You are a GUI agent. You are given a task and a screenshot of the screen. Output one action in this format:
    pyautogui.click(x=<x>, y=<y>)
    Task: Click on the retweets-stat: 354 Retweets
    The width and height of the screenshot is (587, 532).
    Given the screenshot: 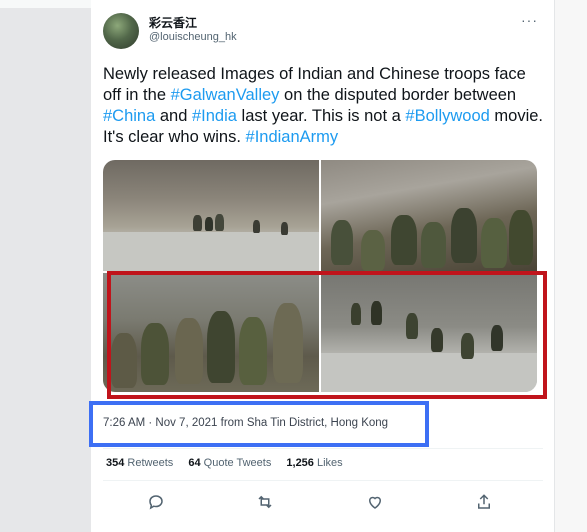 What is the action you would take?
    pyautogui.click(x=139, y=463)
    